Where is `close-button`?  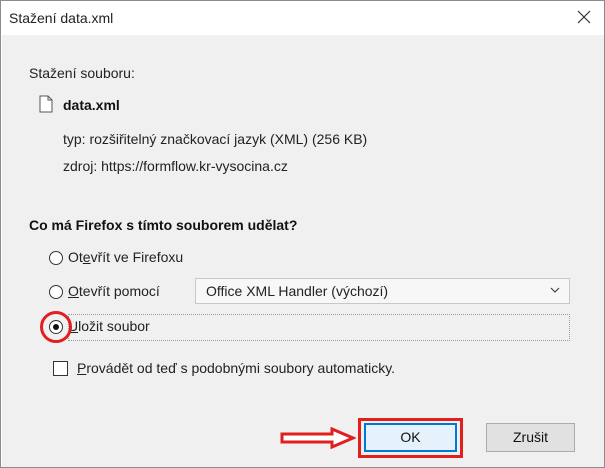
close-button is located at coordinates (584, 17).